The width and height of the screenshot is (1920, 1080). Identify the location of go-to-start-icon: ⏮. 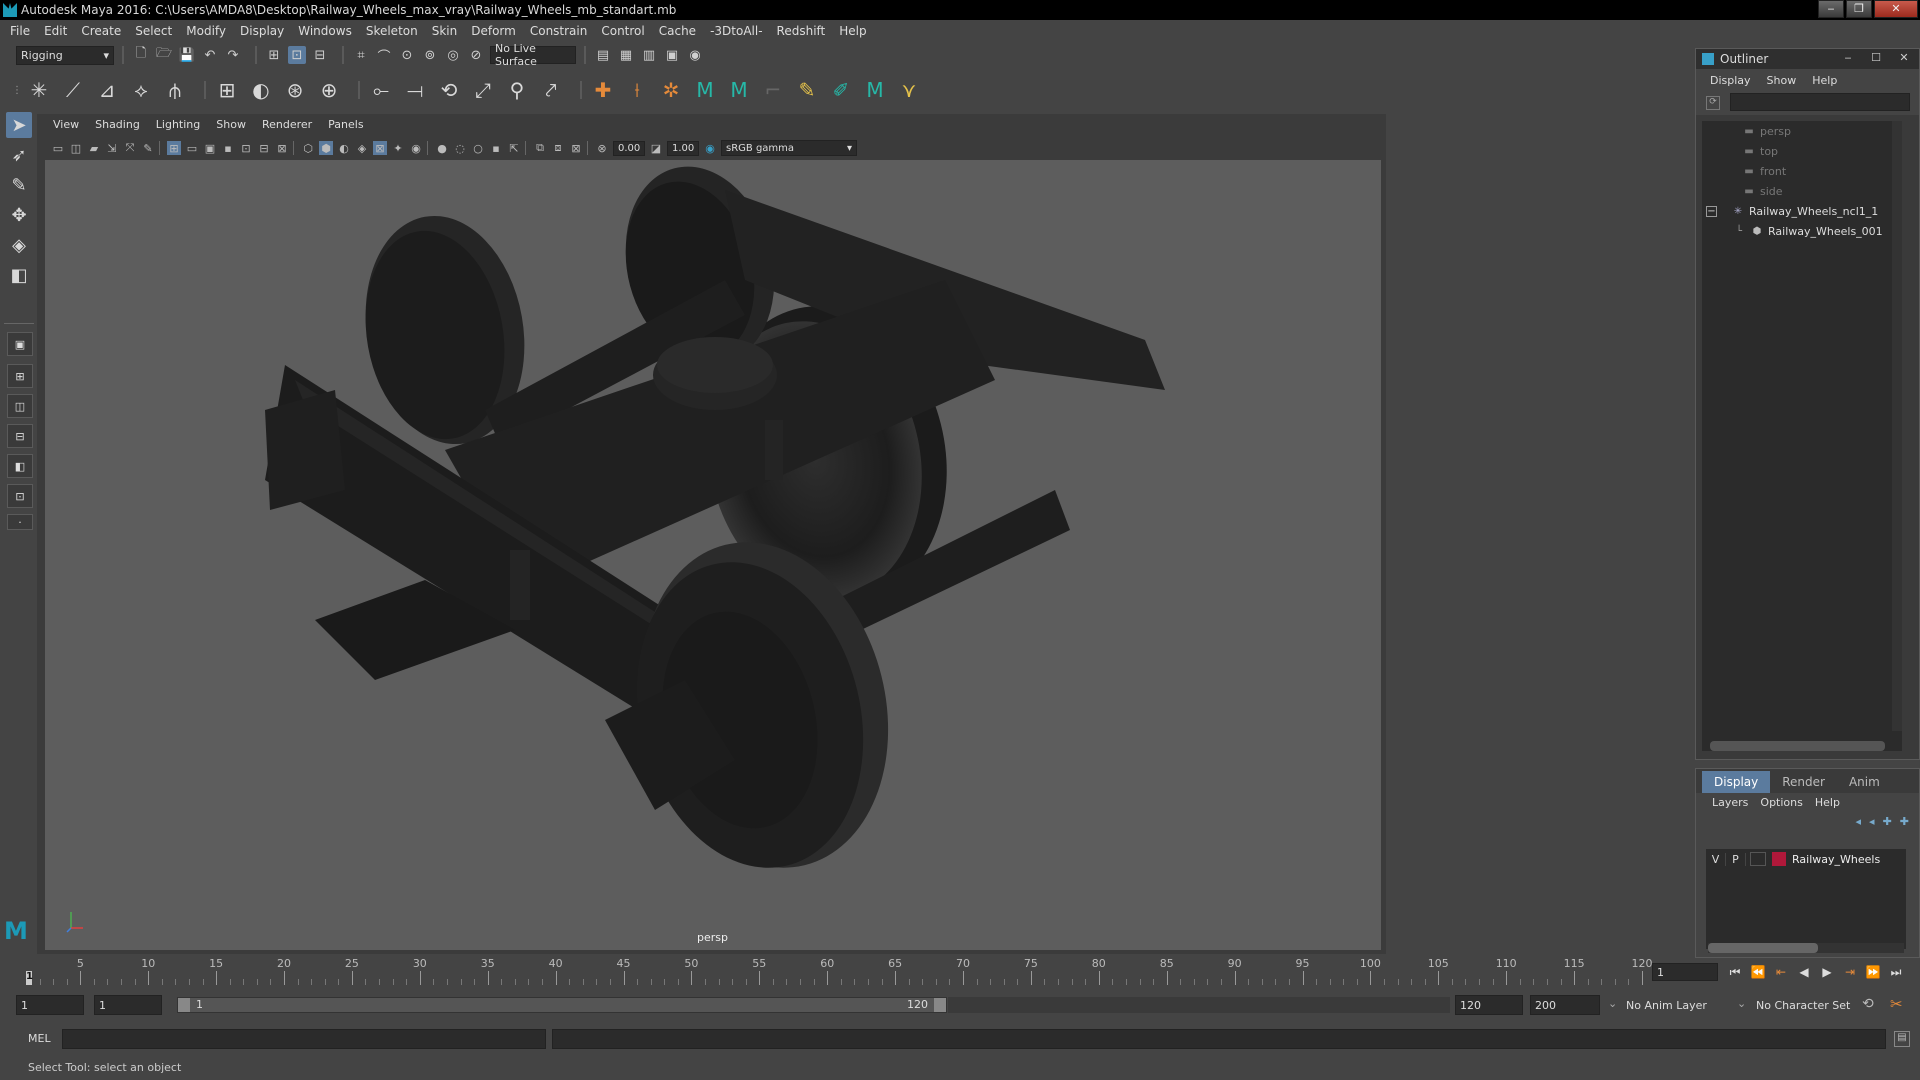
(1735, 972).